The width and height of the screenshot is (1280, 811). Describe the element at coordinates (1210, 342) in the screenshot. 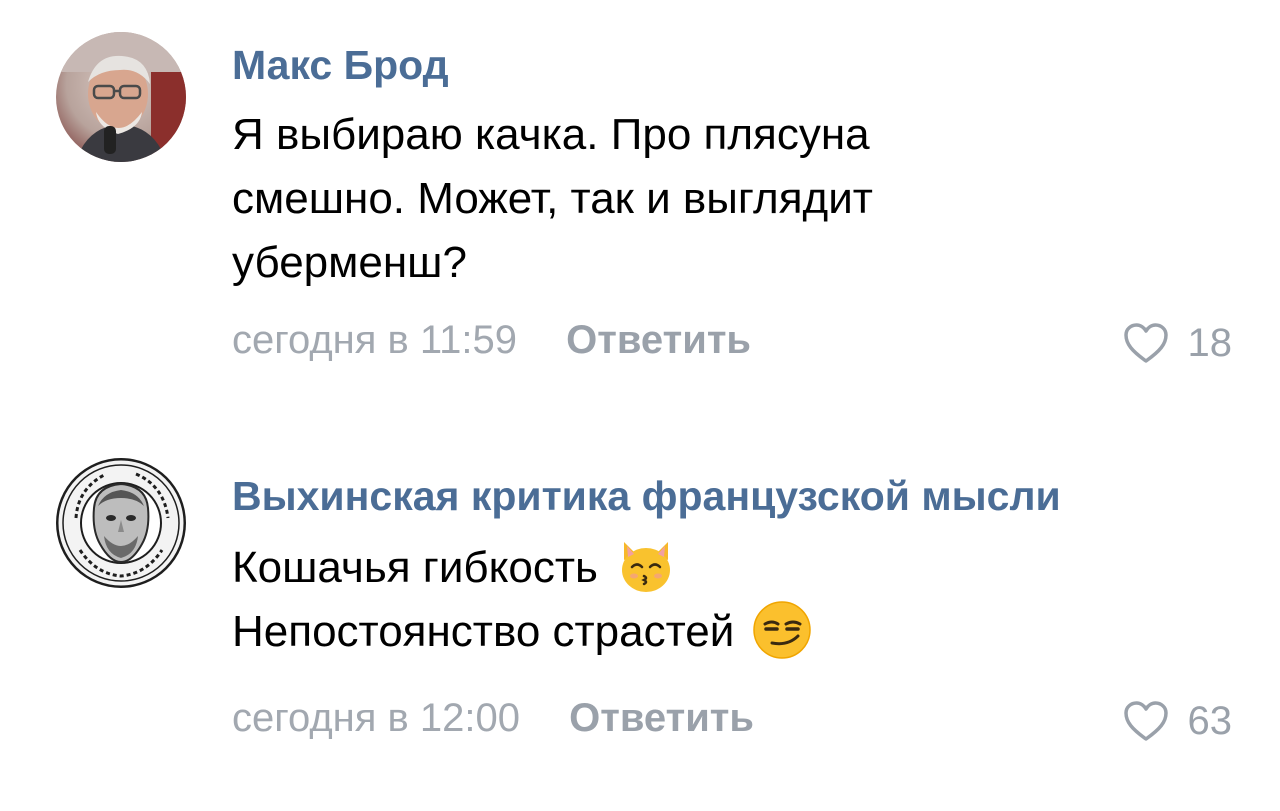

I see `like-count: 18` at that location.